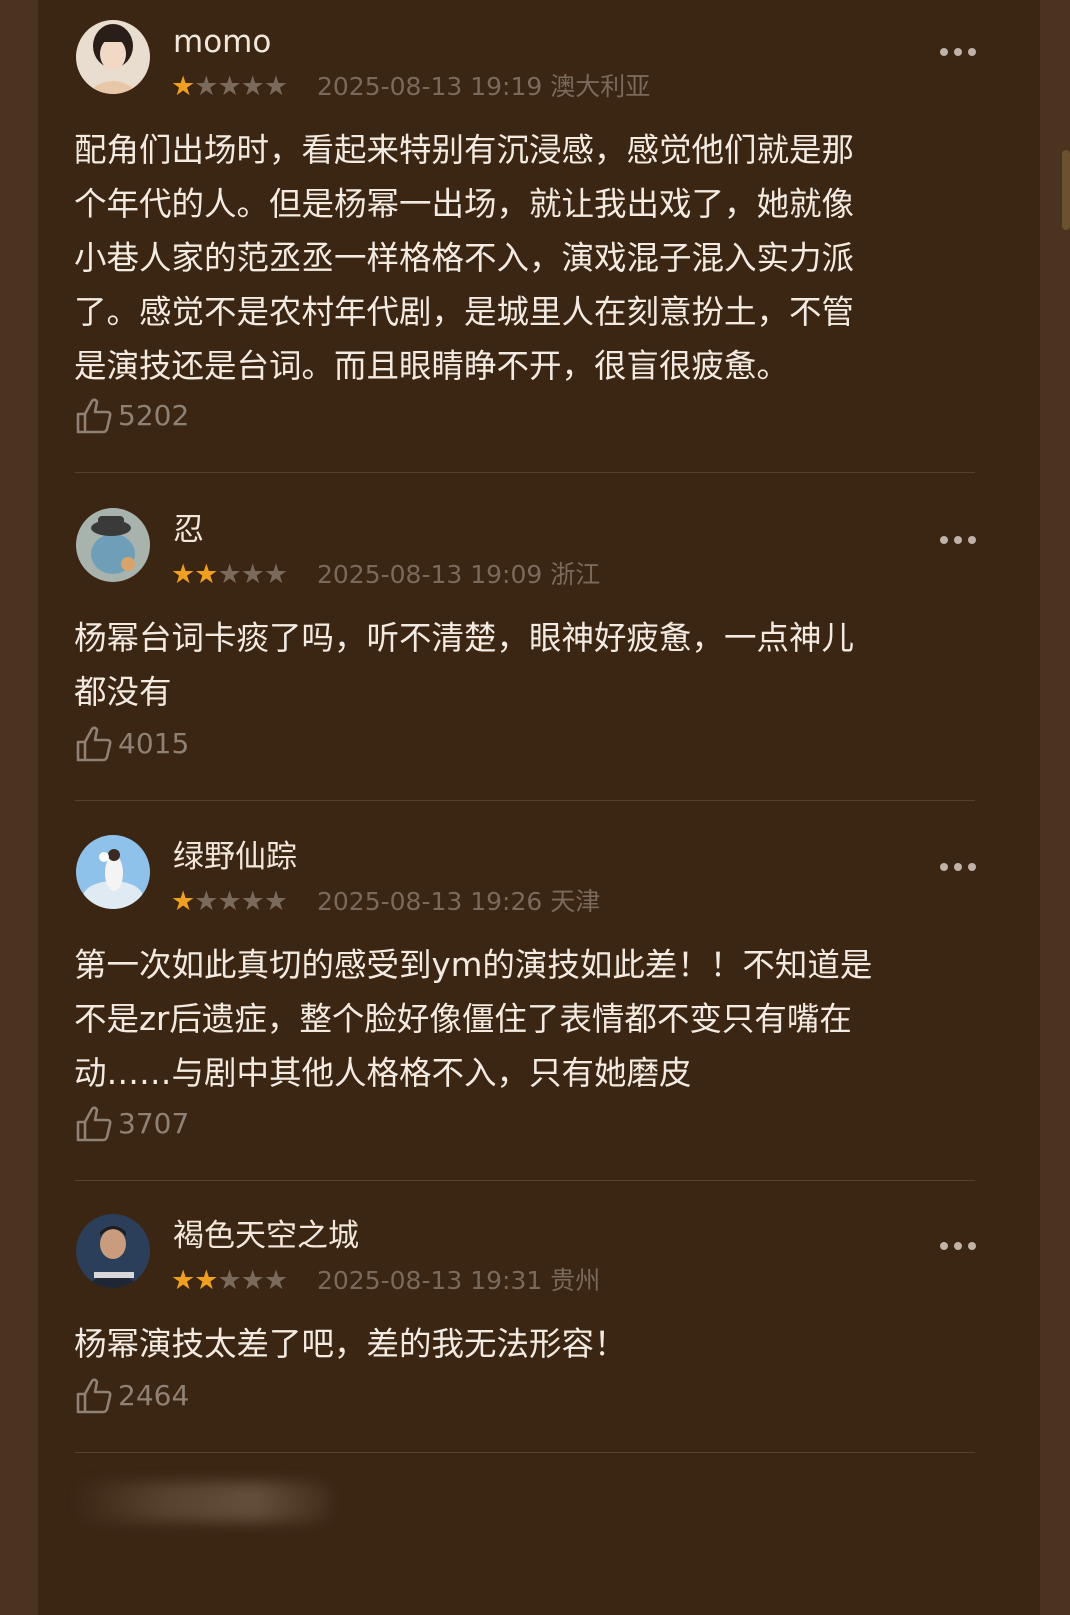 The width and height of the screenshot is (1070, 1615). Describe the element at coordinates (575, 574) in the screenshot. I see `location: 浙江` at that location.